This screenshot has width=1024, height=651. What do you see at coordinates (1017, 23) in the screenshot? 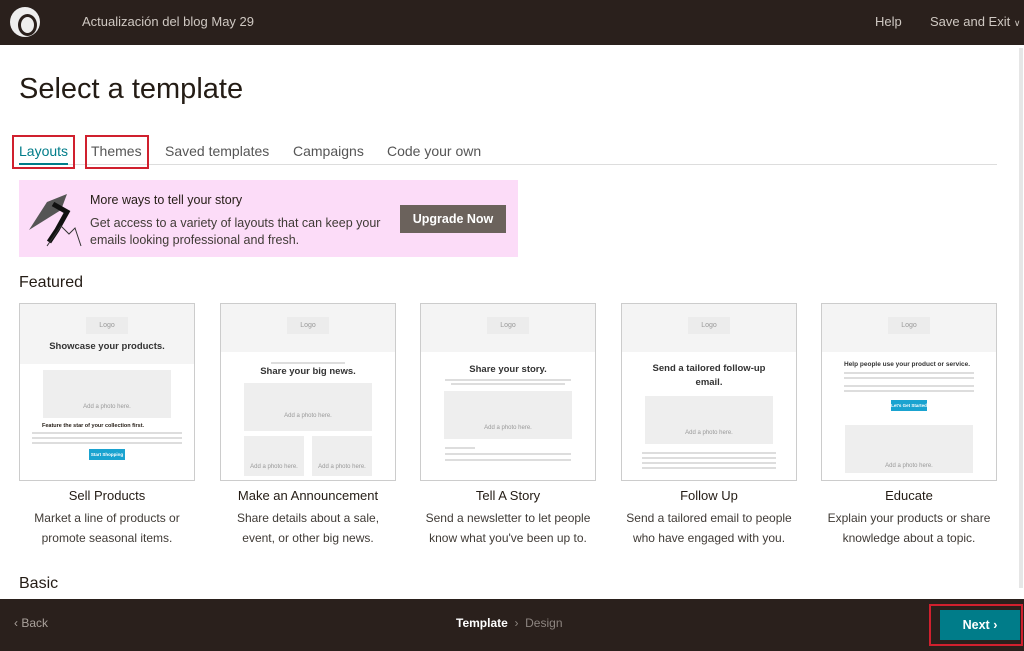
I see `chevron-down-icon: ∨` at bounding box center [1017, 23].